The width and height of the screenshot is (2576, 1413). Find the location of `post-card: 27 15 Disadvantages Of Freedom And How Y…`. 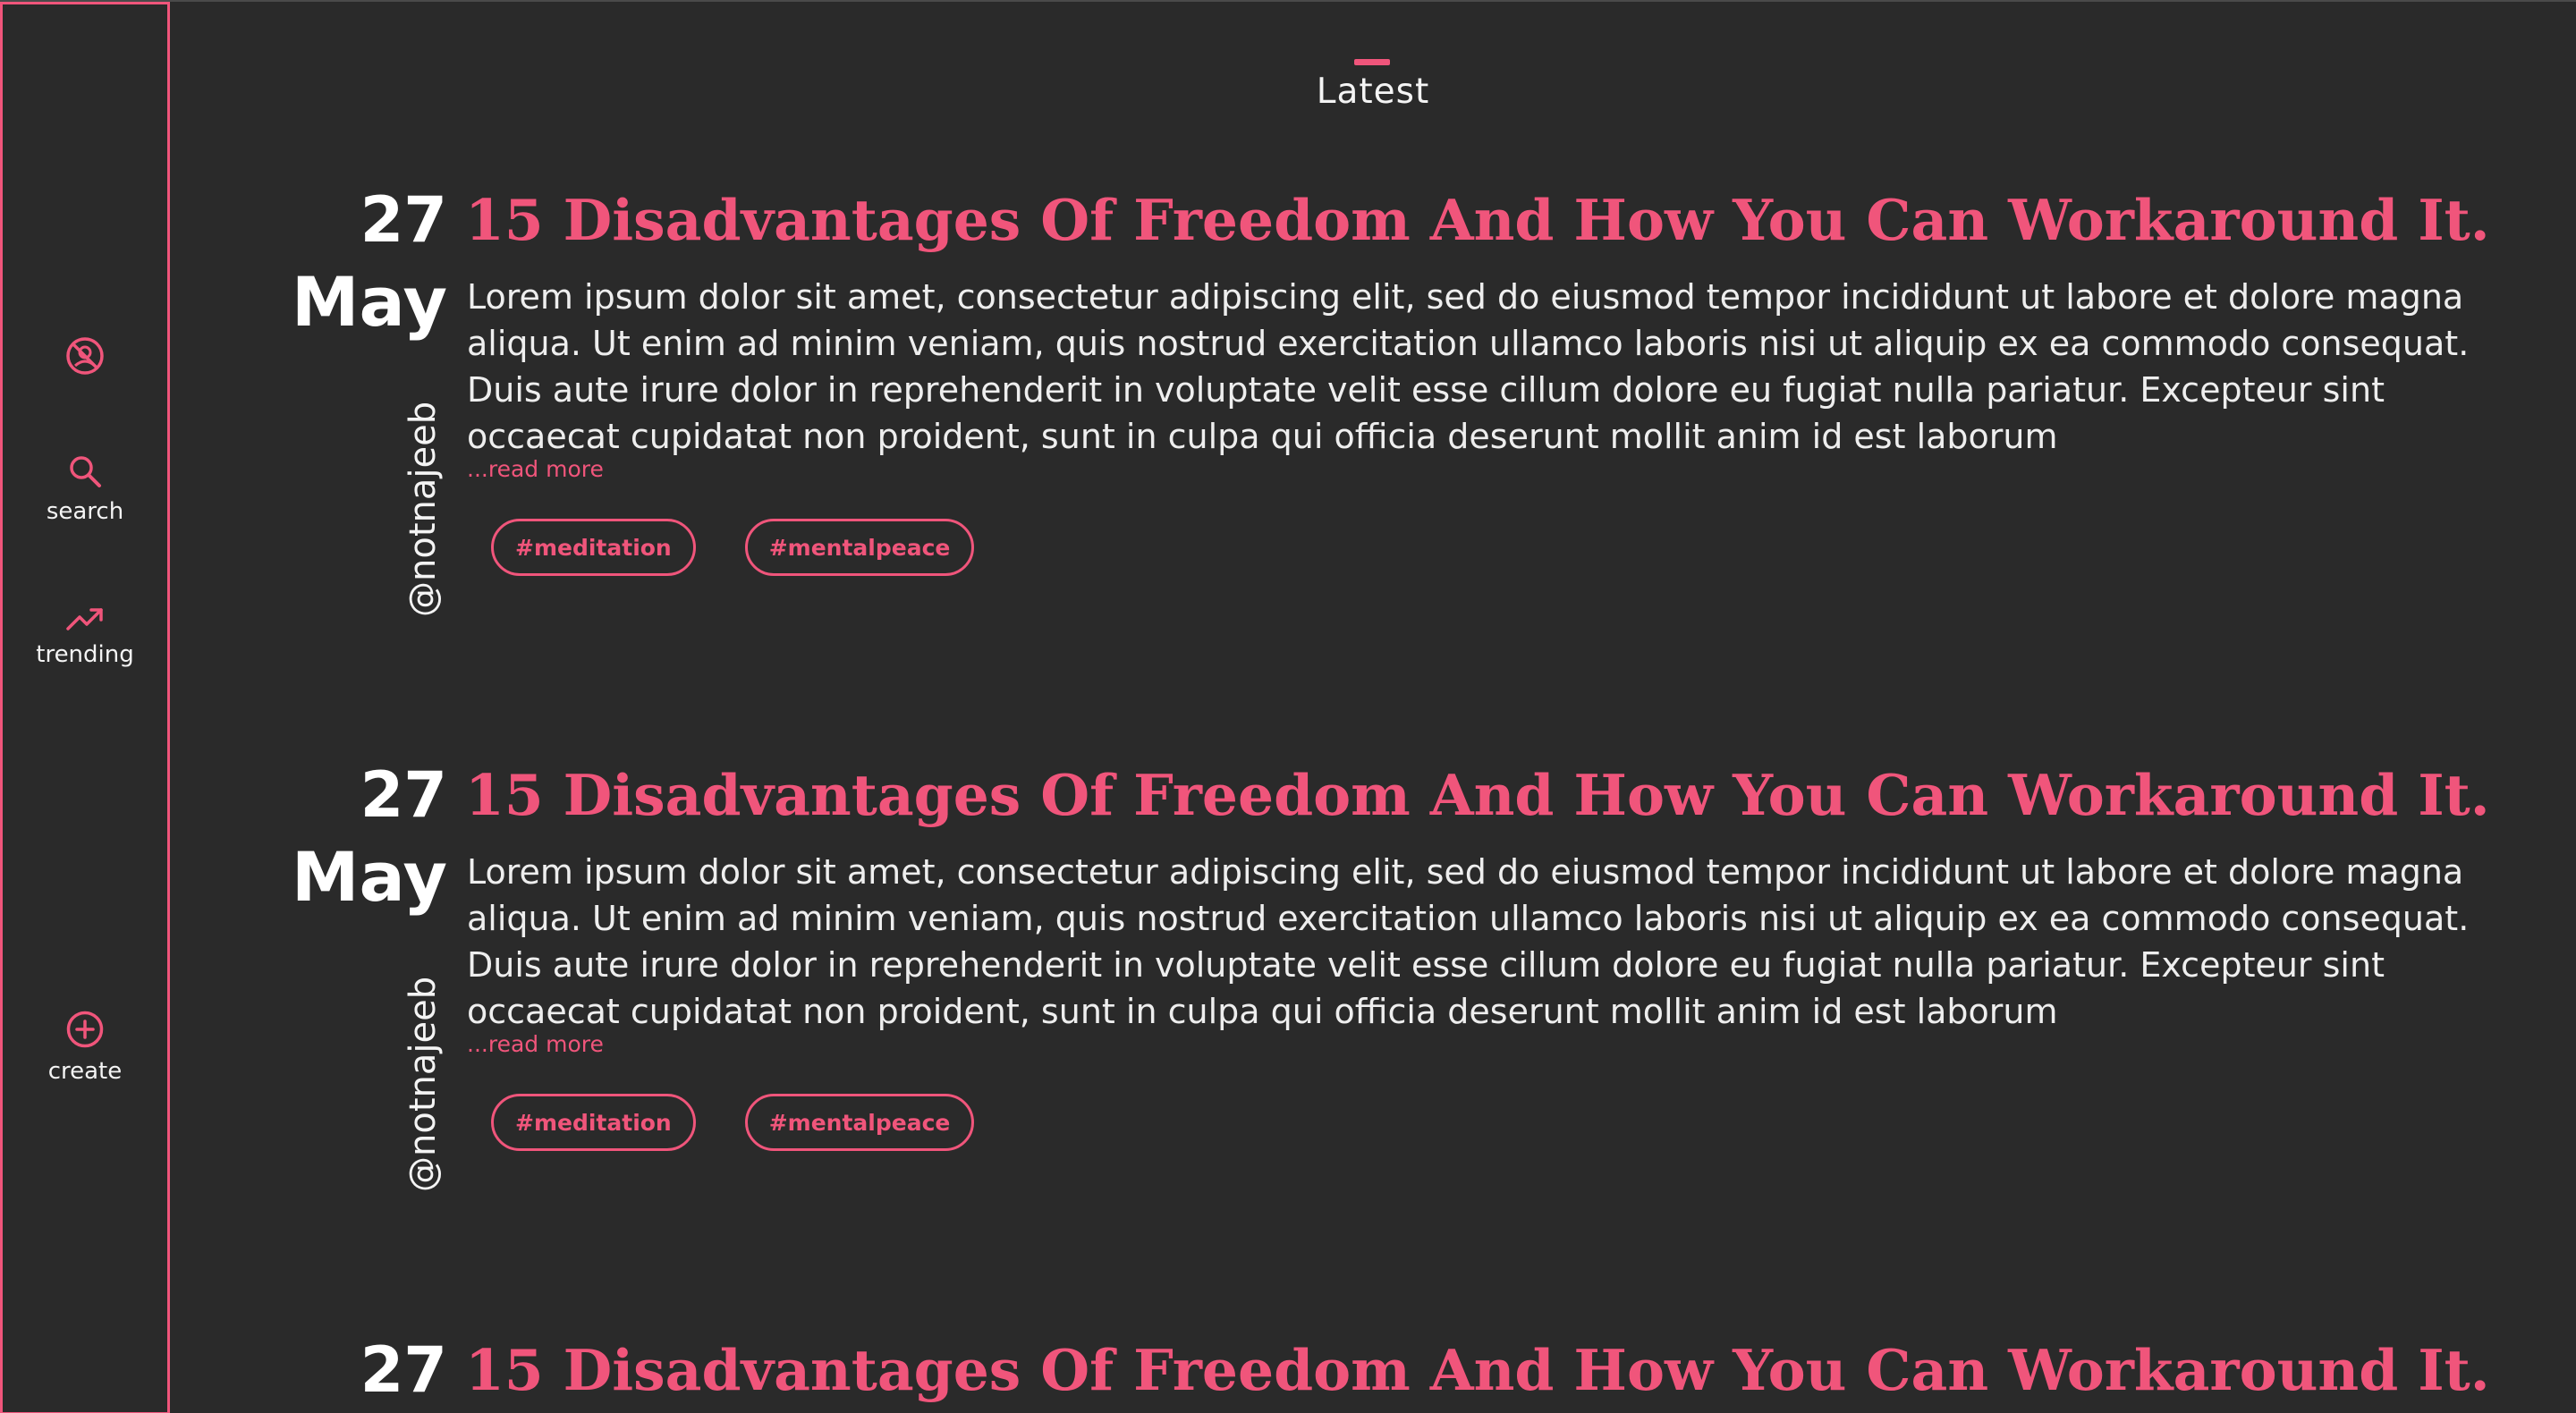

post-card: 27 15 Disadvantages Of Freedom And How Y… is located at coordinates (1288, 1370).